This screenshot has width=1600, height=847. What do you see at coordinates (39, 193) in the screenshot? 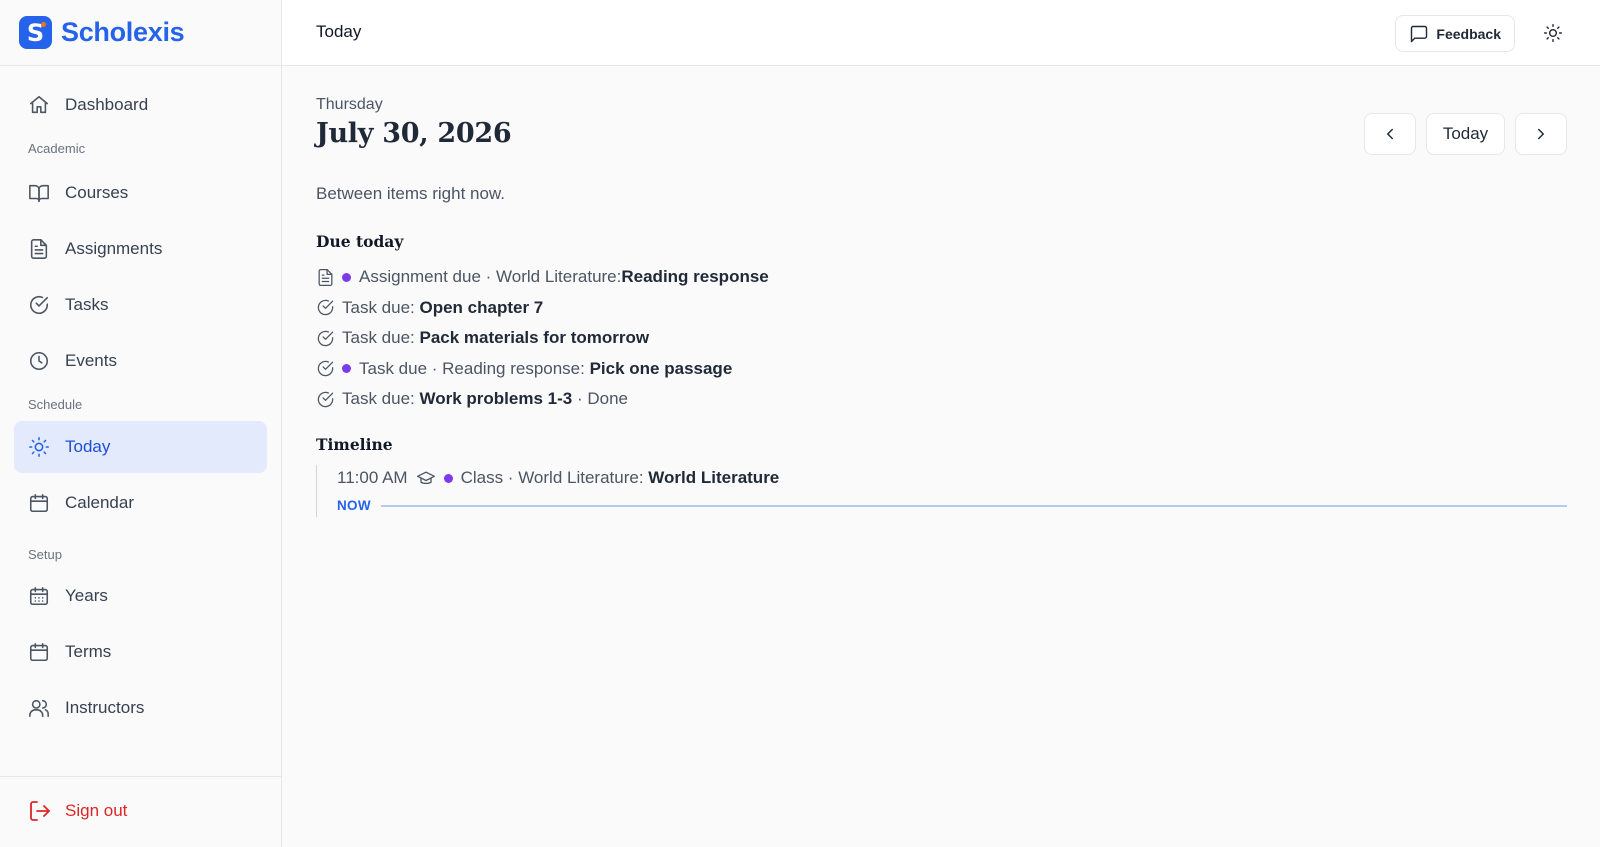
I see `book-open-icon` at bounding box center [39, 193].